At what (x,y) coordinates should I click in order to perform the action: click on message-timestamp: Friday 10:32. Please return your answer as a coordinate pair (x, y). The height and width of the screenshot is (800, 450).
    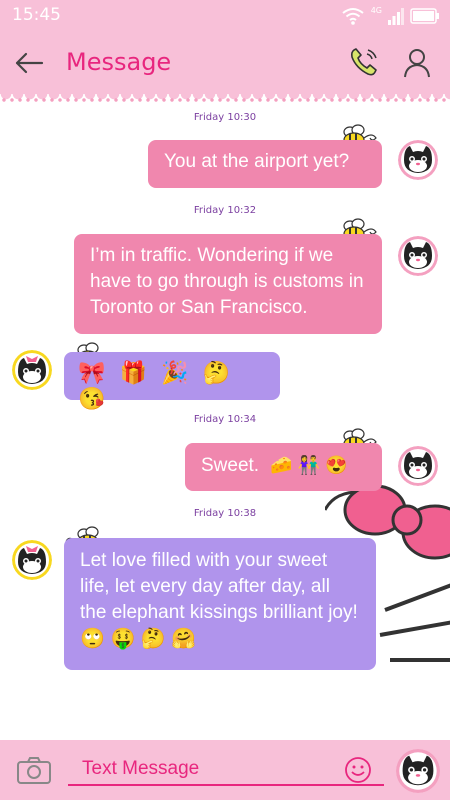
    Looking at the image, I should click on (225, 210).